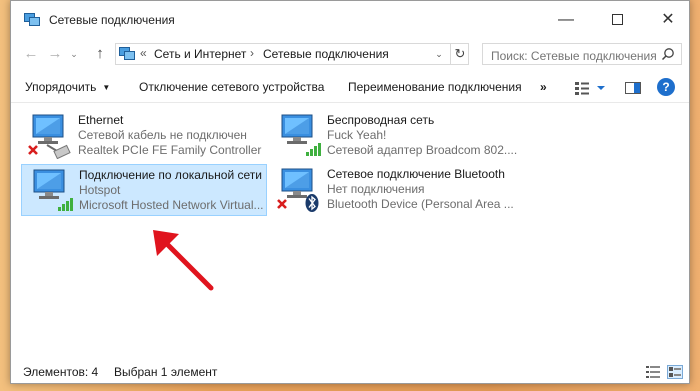  What do you see at coordinates (326, 54) in the screenshot?
I see `breadcrumb-network-connections: Сетевые подключения` at bounding box center [326, 54].